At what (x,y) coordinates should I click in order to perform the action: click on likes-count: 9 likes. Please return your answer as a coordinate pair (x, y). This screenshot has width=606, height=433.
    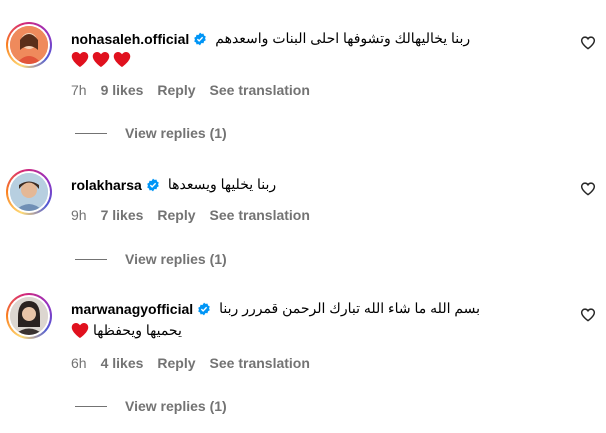
    Looking at the image, I should click on (122, 90).